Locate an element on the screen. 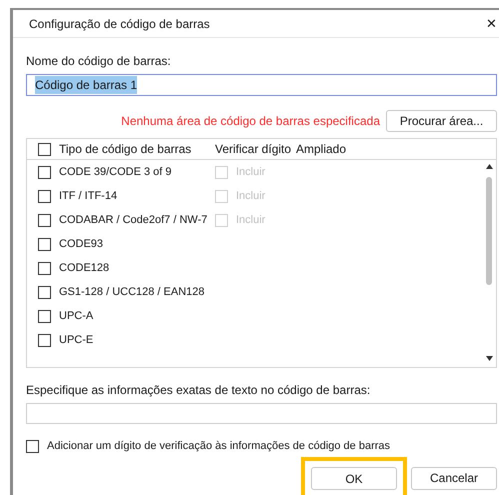  ok-button: OK is located at coordinates (354, 478).